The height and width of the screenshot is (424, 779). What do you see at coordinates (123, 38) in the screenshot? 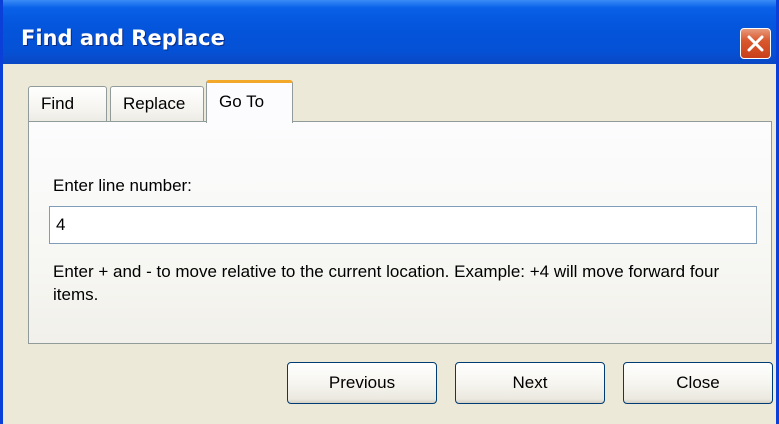
I see `window-title: Find and Replace` at bounding box center [123, 38].